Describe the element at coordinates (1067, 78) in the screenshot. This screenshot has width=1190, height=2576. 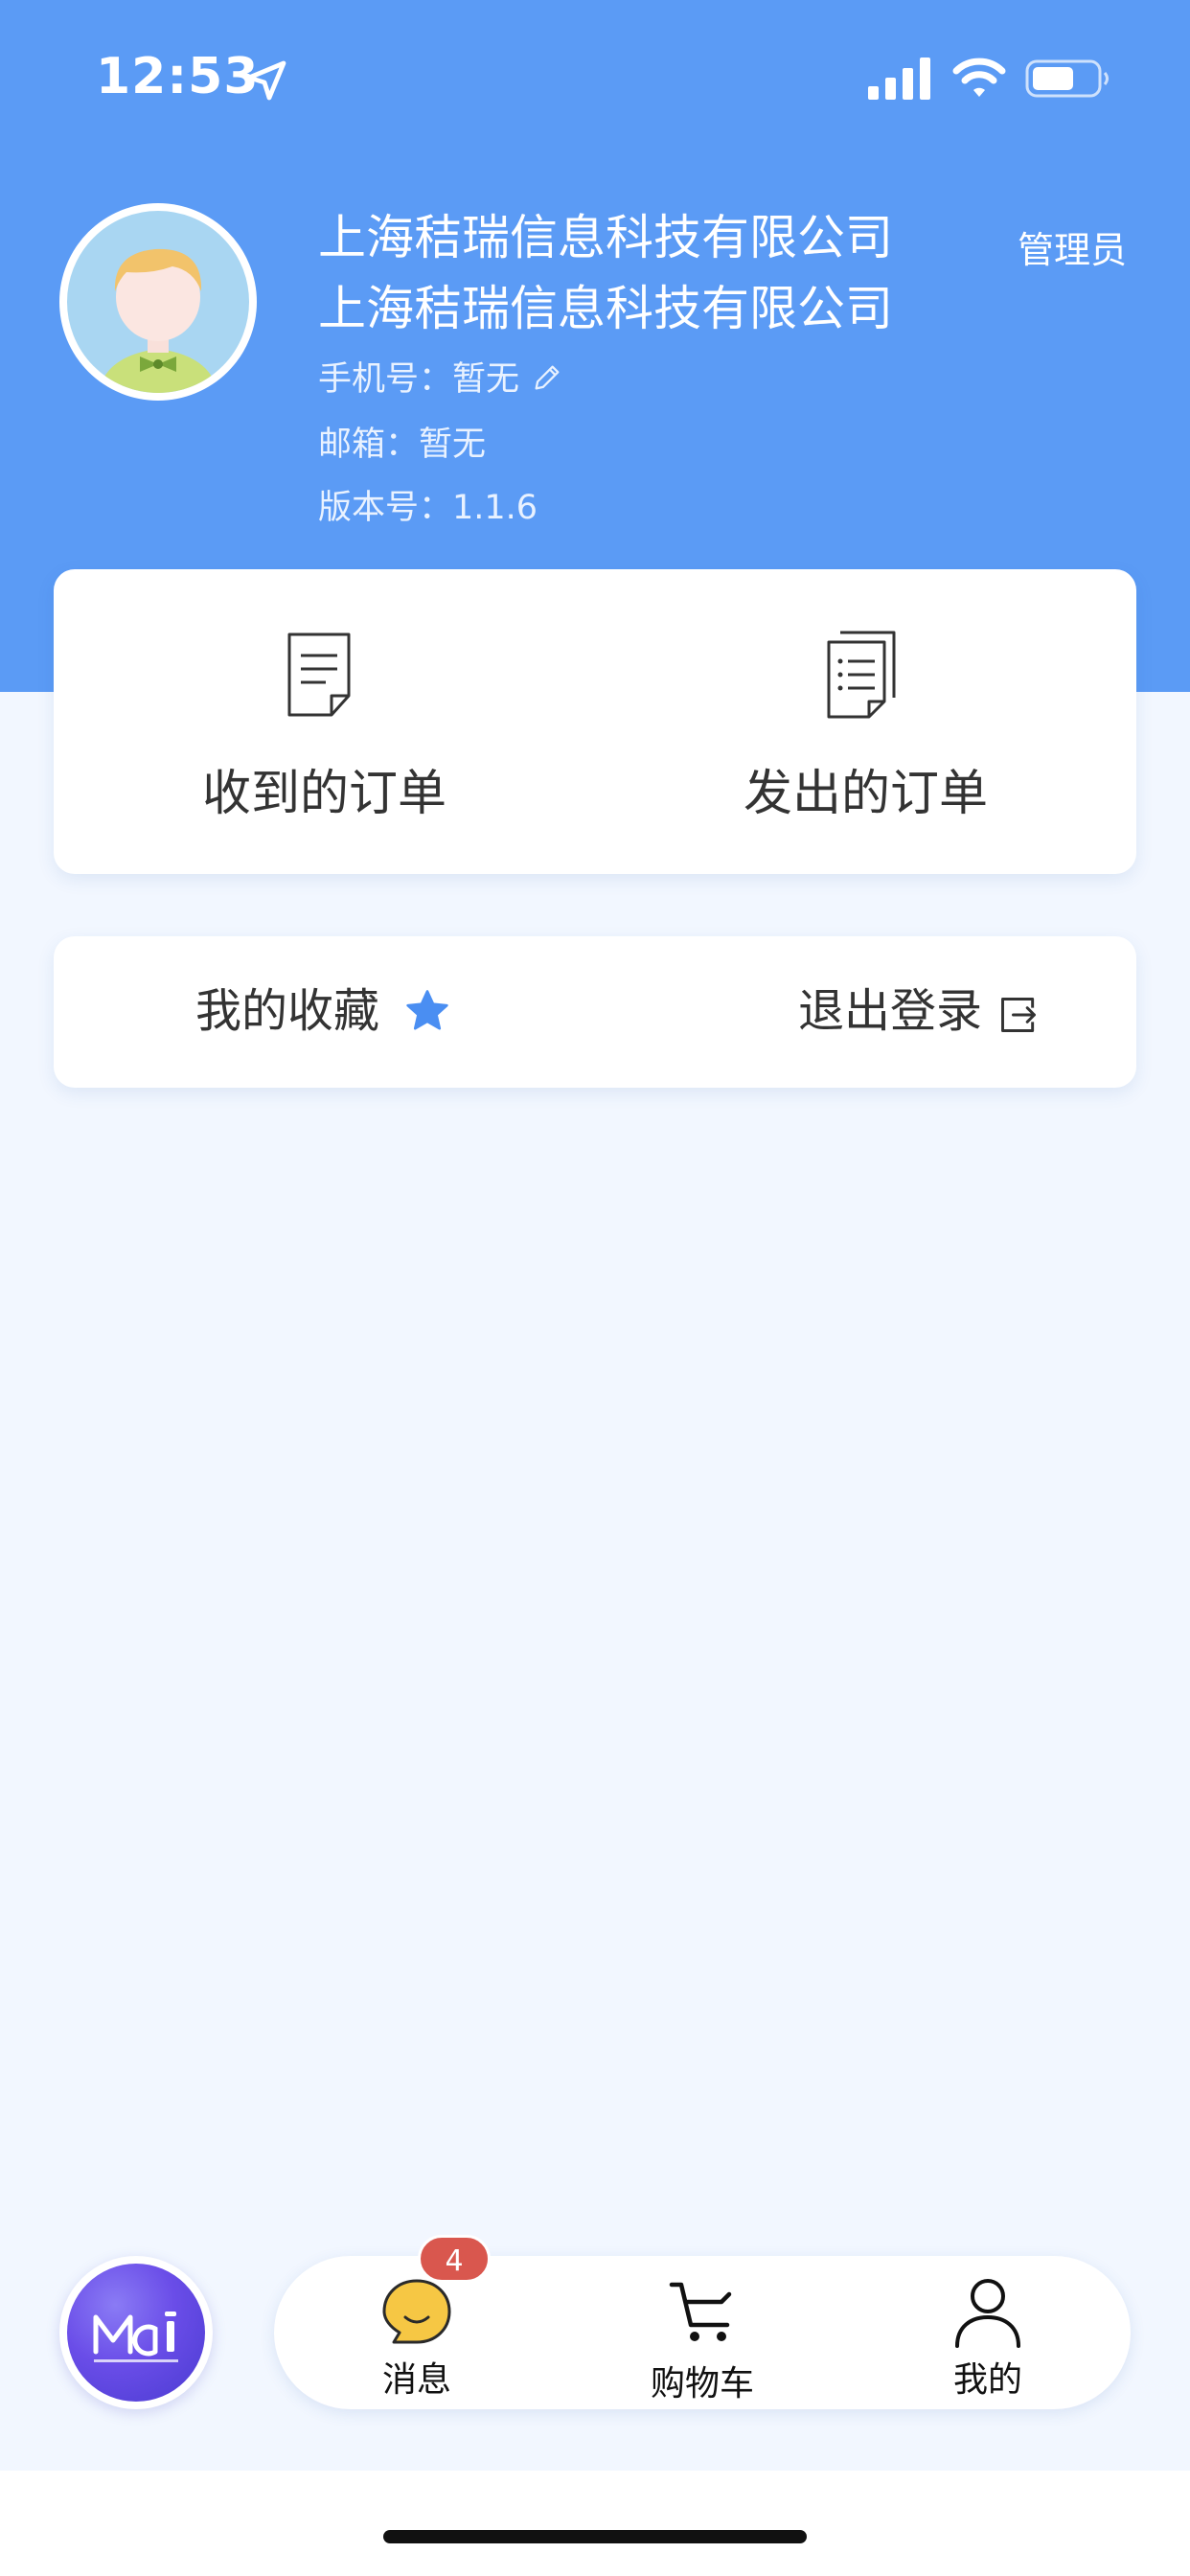
I see `battery-icon` at that location.